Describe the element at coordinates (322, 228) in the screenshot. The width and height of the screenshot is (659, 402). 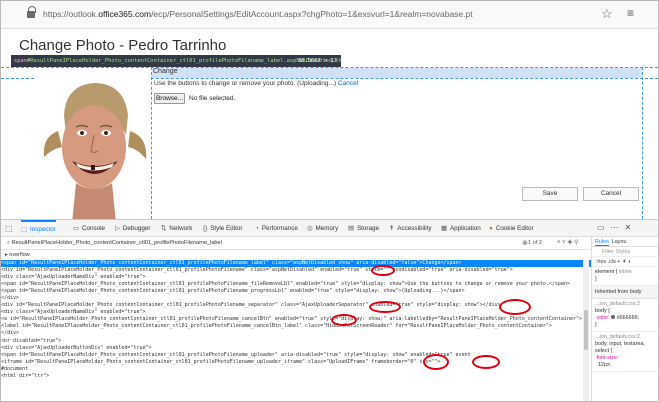
I see `tab-memory: ◎ Memory` at that location.